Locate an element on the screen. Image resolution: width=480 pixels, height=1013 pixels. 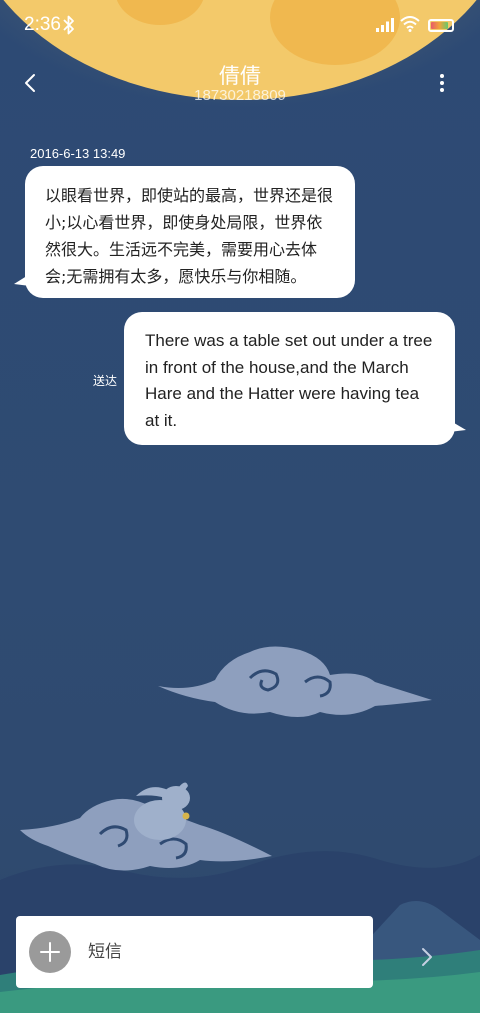
message-line: 以眼看世界，即使站的最高，世界还是很 is located at coordinates (189, 195).